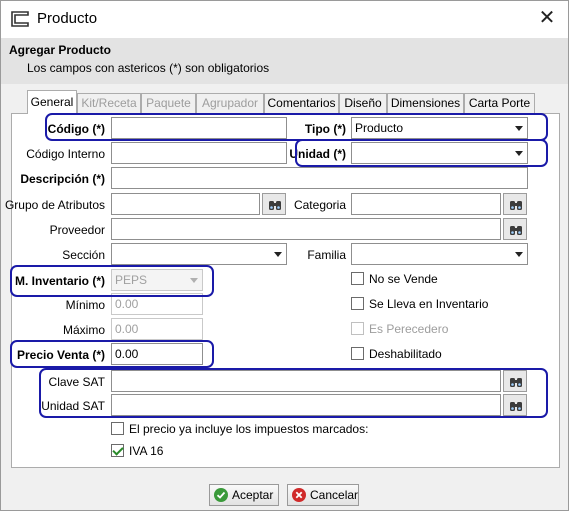 The height and width of the screenshot is (511, 569). Describe the element at coordinates (301, 103) in the screenshot. I see `tab-comentarios: Comentarios` at that location.